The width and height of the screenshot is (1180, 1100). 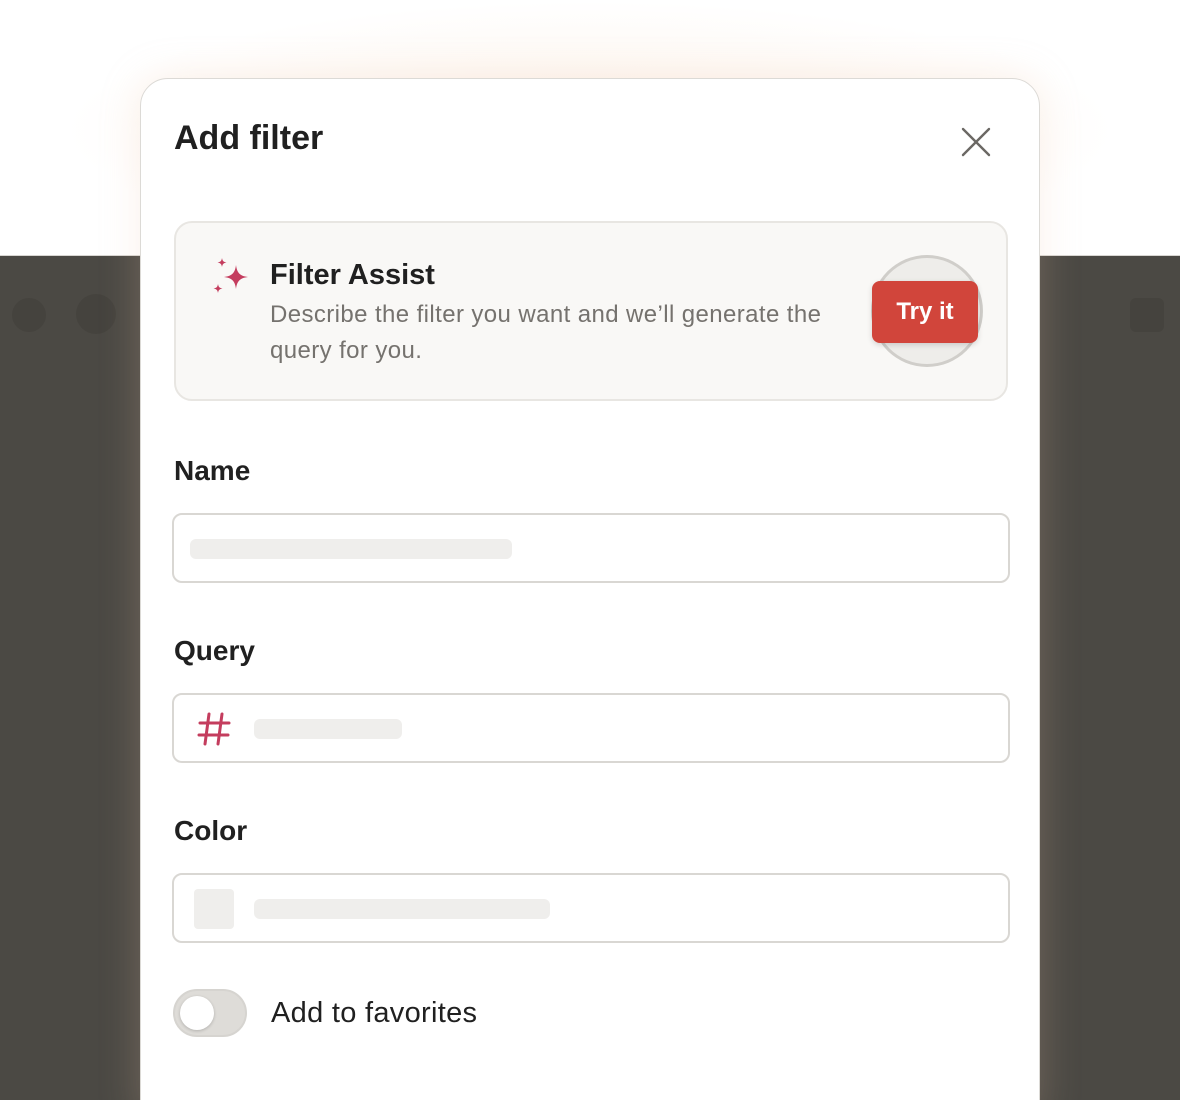 What do you see at coordinates (402, 909) in the screenshot?
I see `color-placeholder` at bounding box center [402, 909].